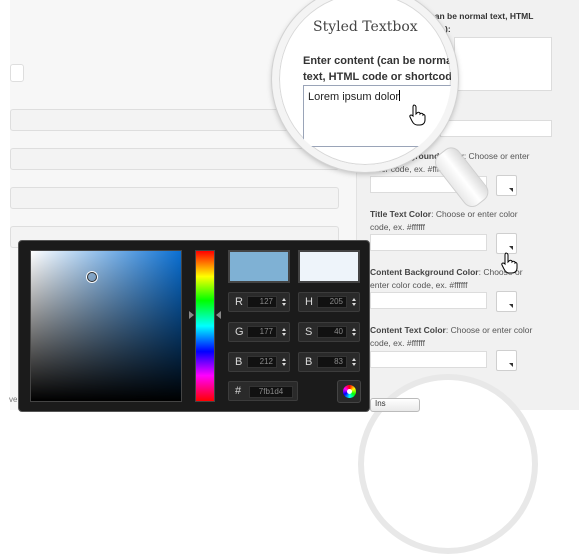  Describe the element at coordinates (489, 330) in the screenshot. I see `content-text-hint: : Choose or enter color` at that location.